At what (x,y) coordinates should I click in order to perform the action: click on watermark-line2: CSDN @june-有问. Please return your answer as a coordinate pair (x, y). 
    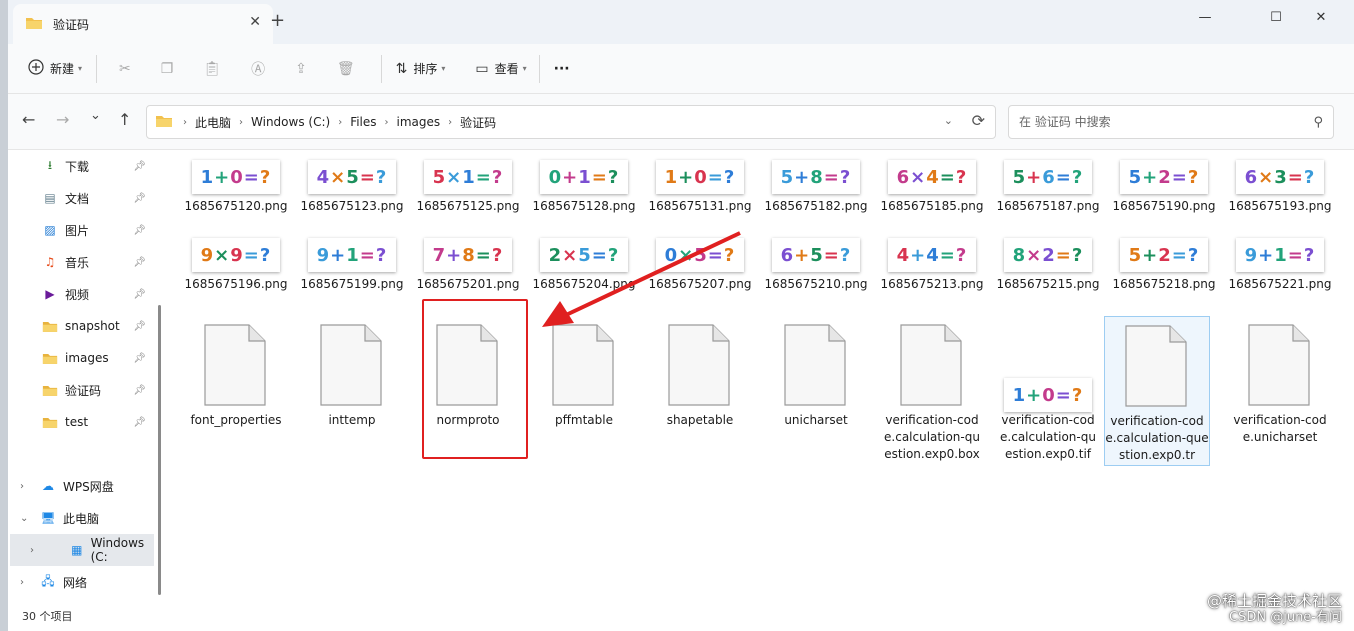
    Looking at the image, I should click on (1285, 617).